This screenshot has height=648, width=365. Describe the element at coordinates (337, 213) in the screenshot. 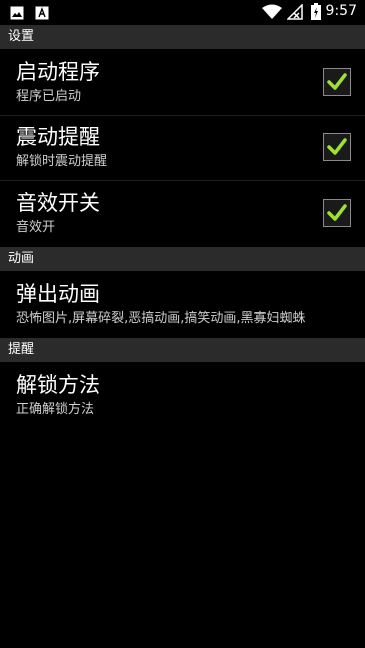

I see `sound-checkbox` at that location.